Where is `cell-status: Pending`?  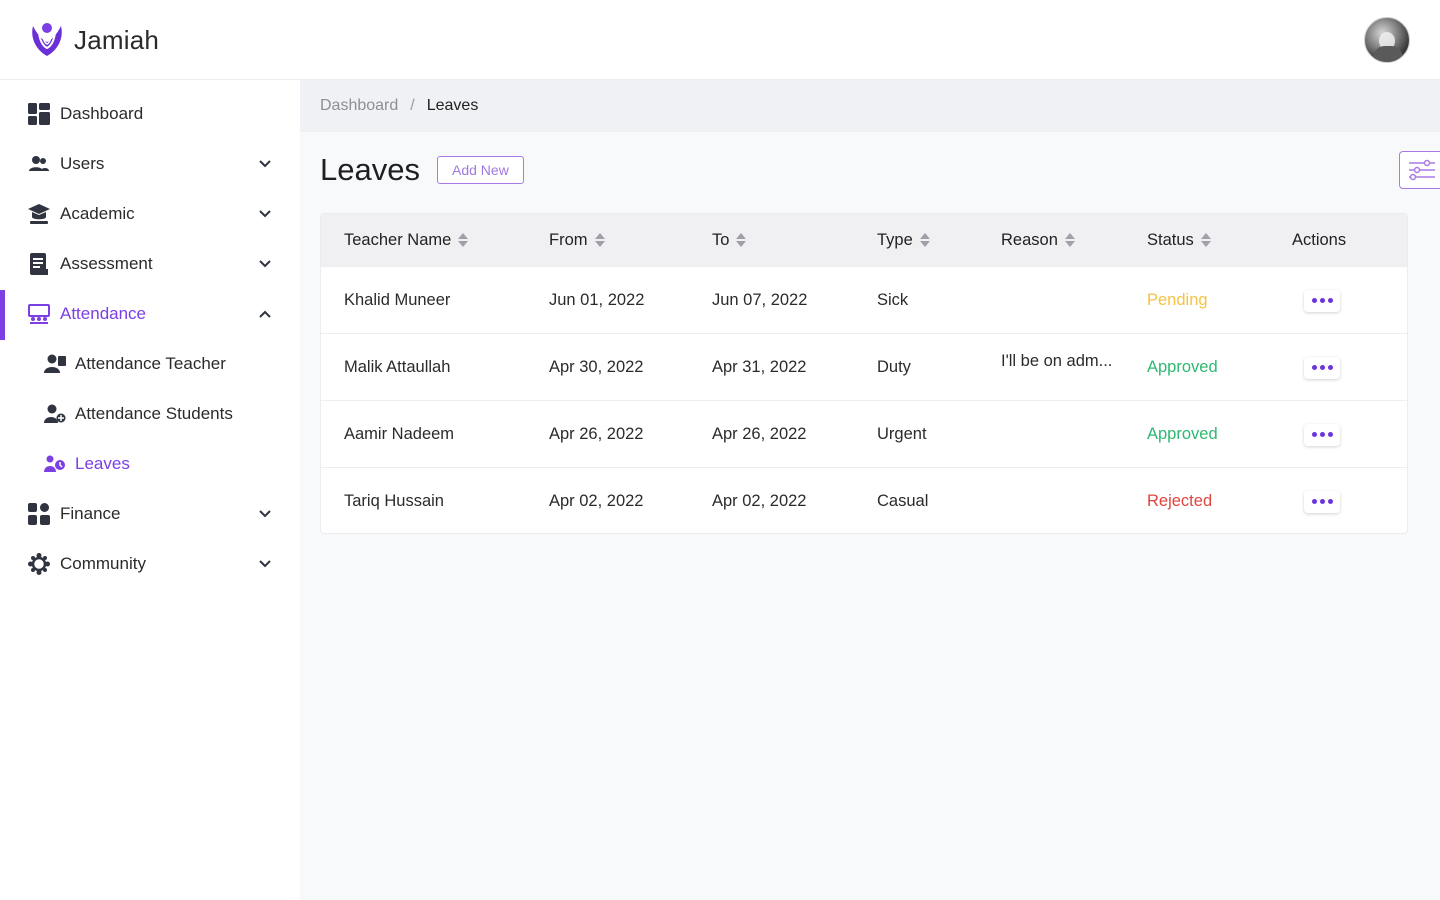 cell-status: Pending is located at coordinates (1177, 300).